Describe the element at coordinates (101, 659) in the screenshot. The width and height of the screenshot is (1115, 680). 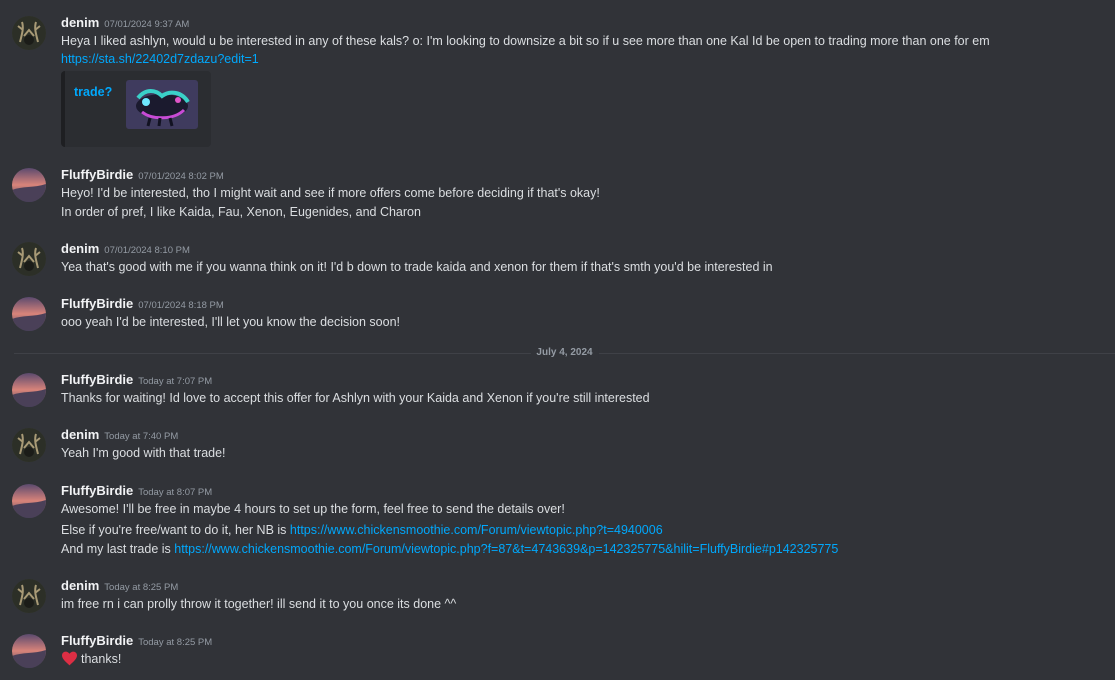
I see `message-text: thanks!` at that location.